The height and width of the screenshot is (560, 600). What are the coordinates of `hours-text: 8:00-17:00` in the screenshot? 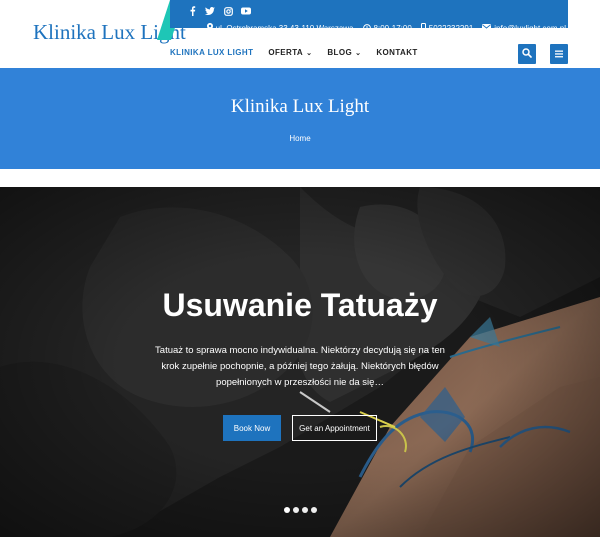 It's located at (392, 28).